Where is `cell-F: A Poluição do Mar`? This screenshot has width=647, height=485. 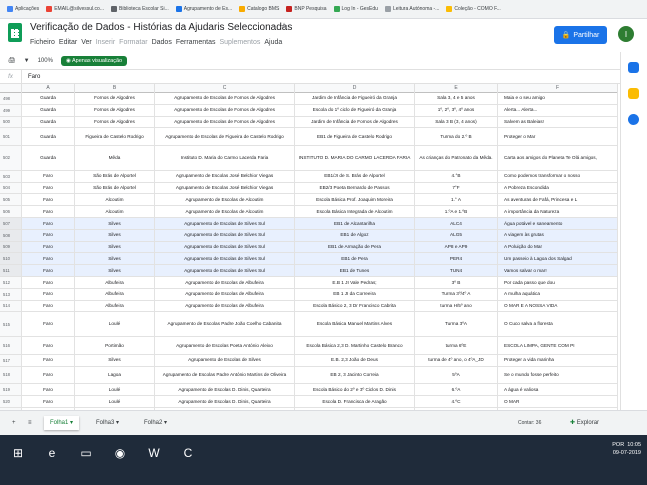 cell-F: A Poluição do Mar is located at coordinates (558, 247).